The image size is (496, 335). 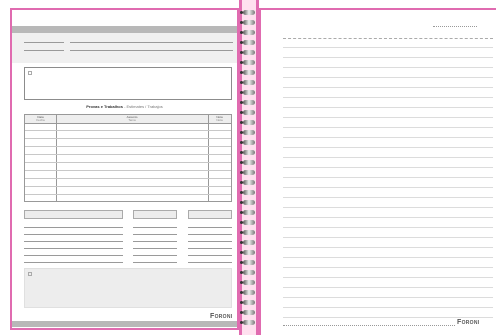 I want to click on column-header-date-sub: Fecha, so click(x=40, y=120).